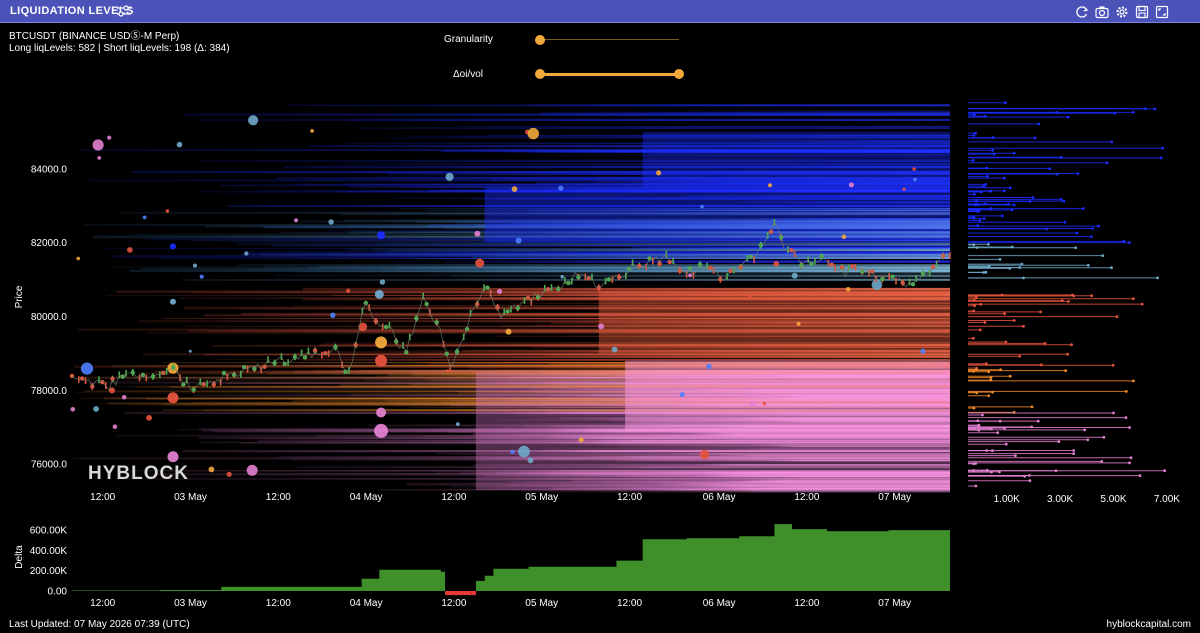 This screenshot has height=633, width=1200. Describe the element at coordinates (49, 169) in the screenshot. I see `price-tick-label: 84000.0` at that location.